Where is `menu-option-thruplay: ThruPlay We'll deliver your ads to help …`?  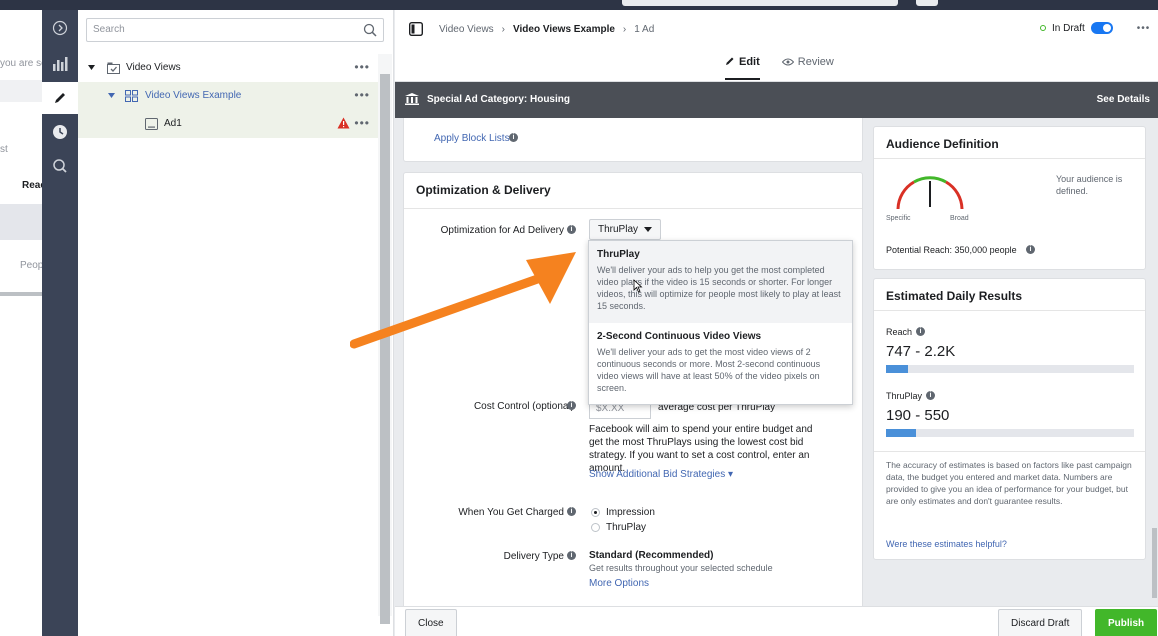
menu-option-thruplay: ThruPlay We'll deliver your ads to help … is located at coordinates (720, 282).